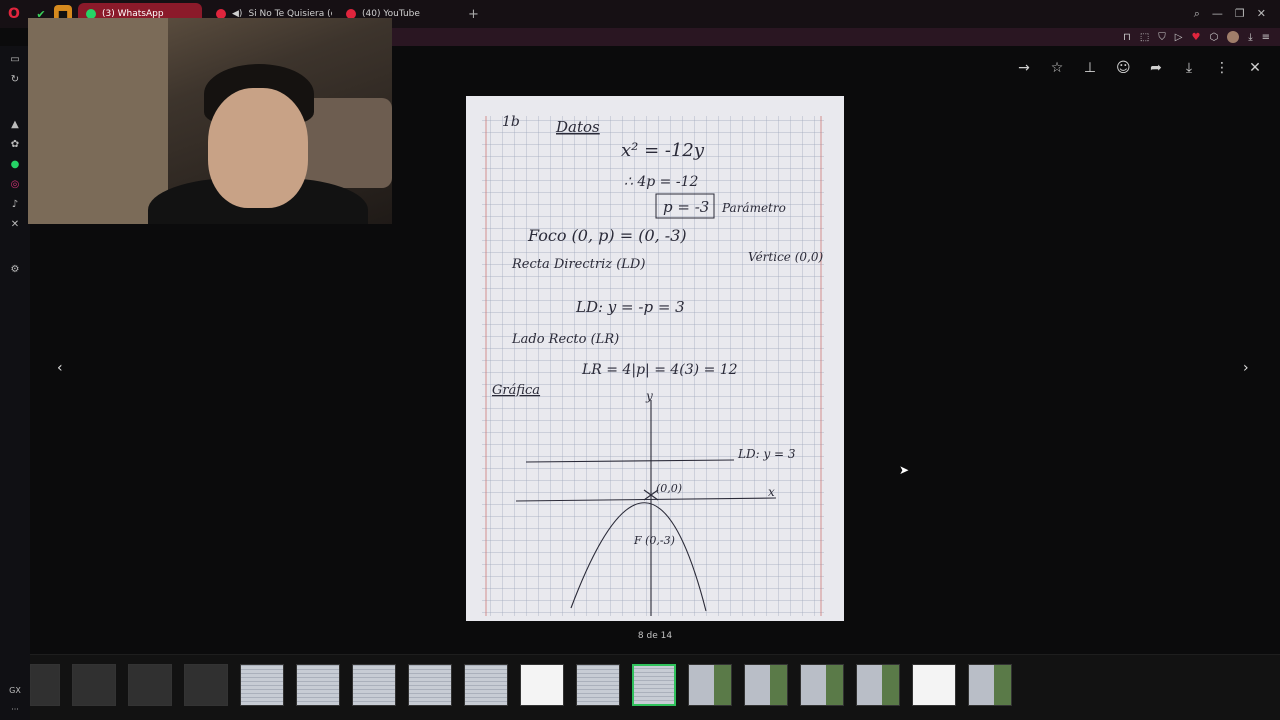 This screenshot has height=720, width=1280. What do you see at coordinates (1217, 14) in the screenshot?
I see `minimize-icon: —` at bounding box center [1217, 14].